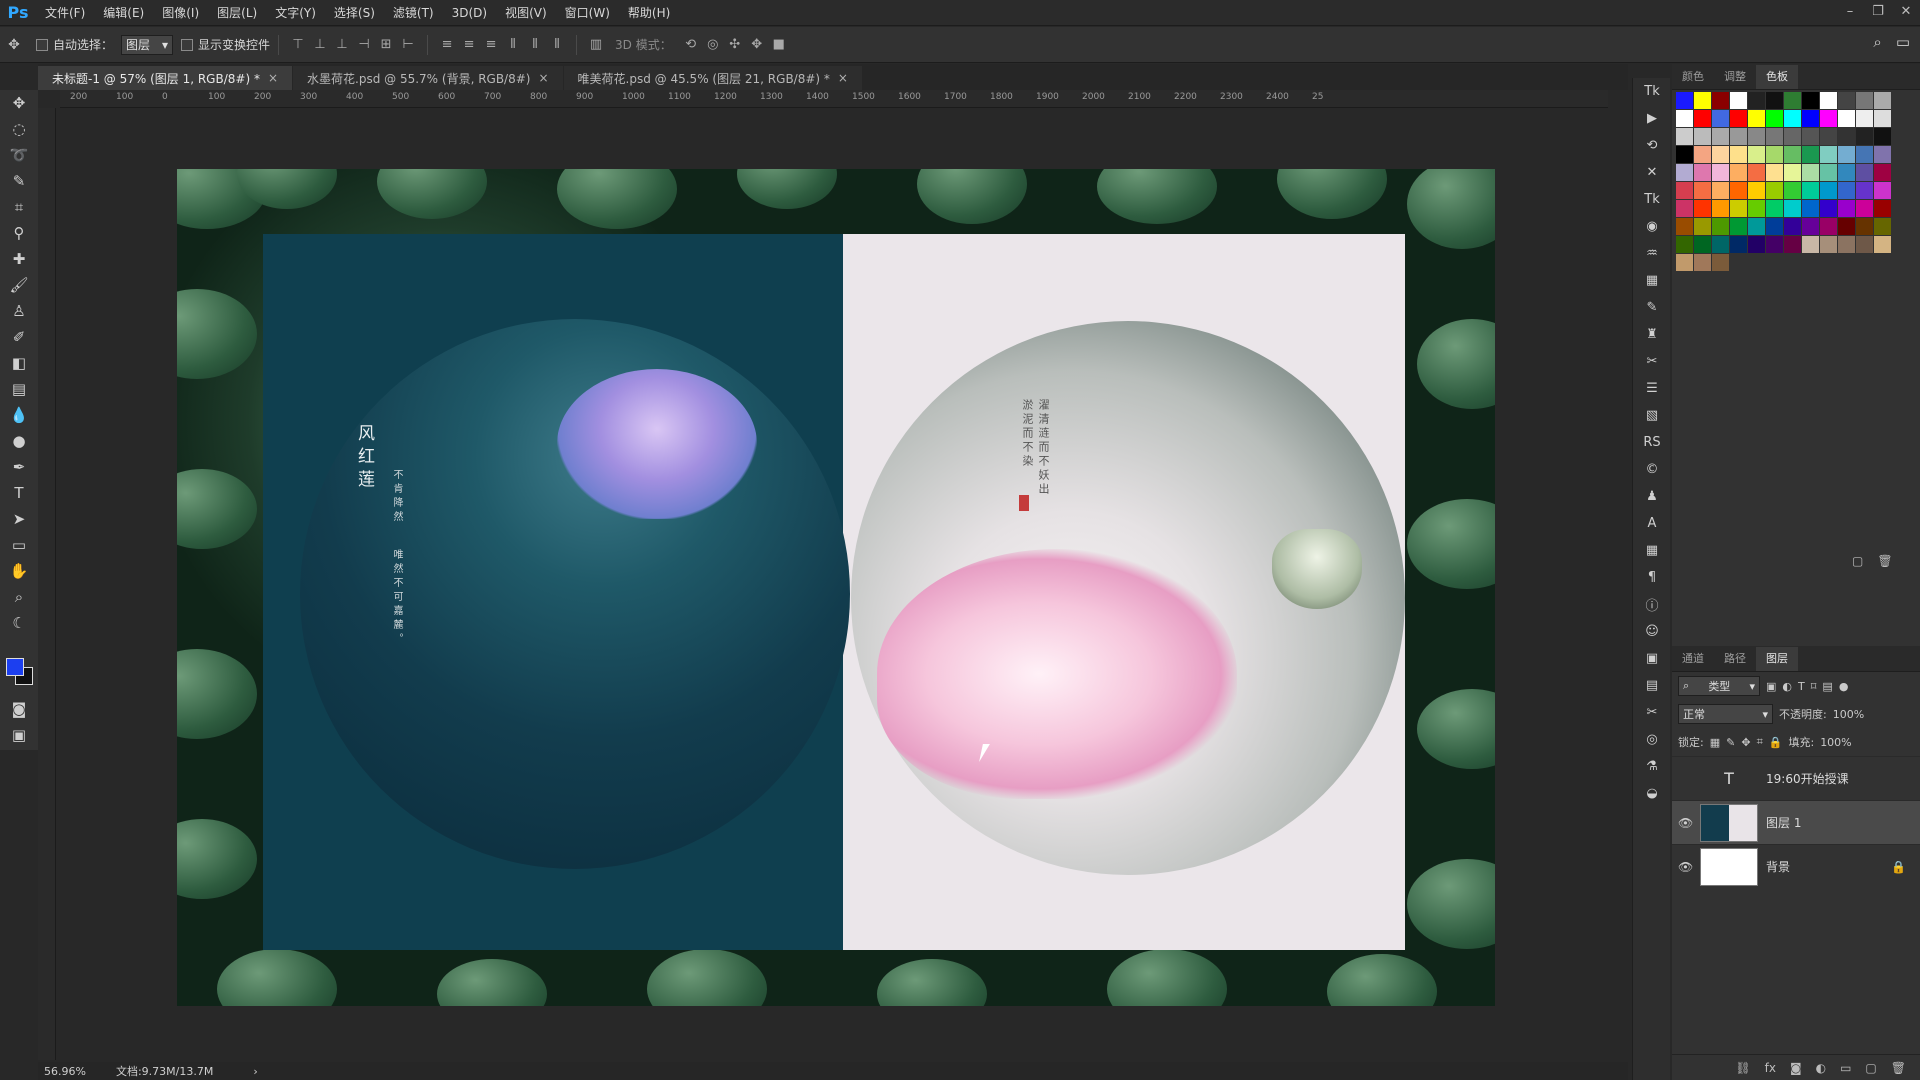 The height and width of the screenshot is (1080, 1920). I want to click on type-tool-icon: T, so click(19, 493).